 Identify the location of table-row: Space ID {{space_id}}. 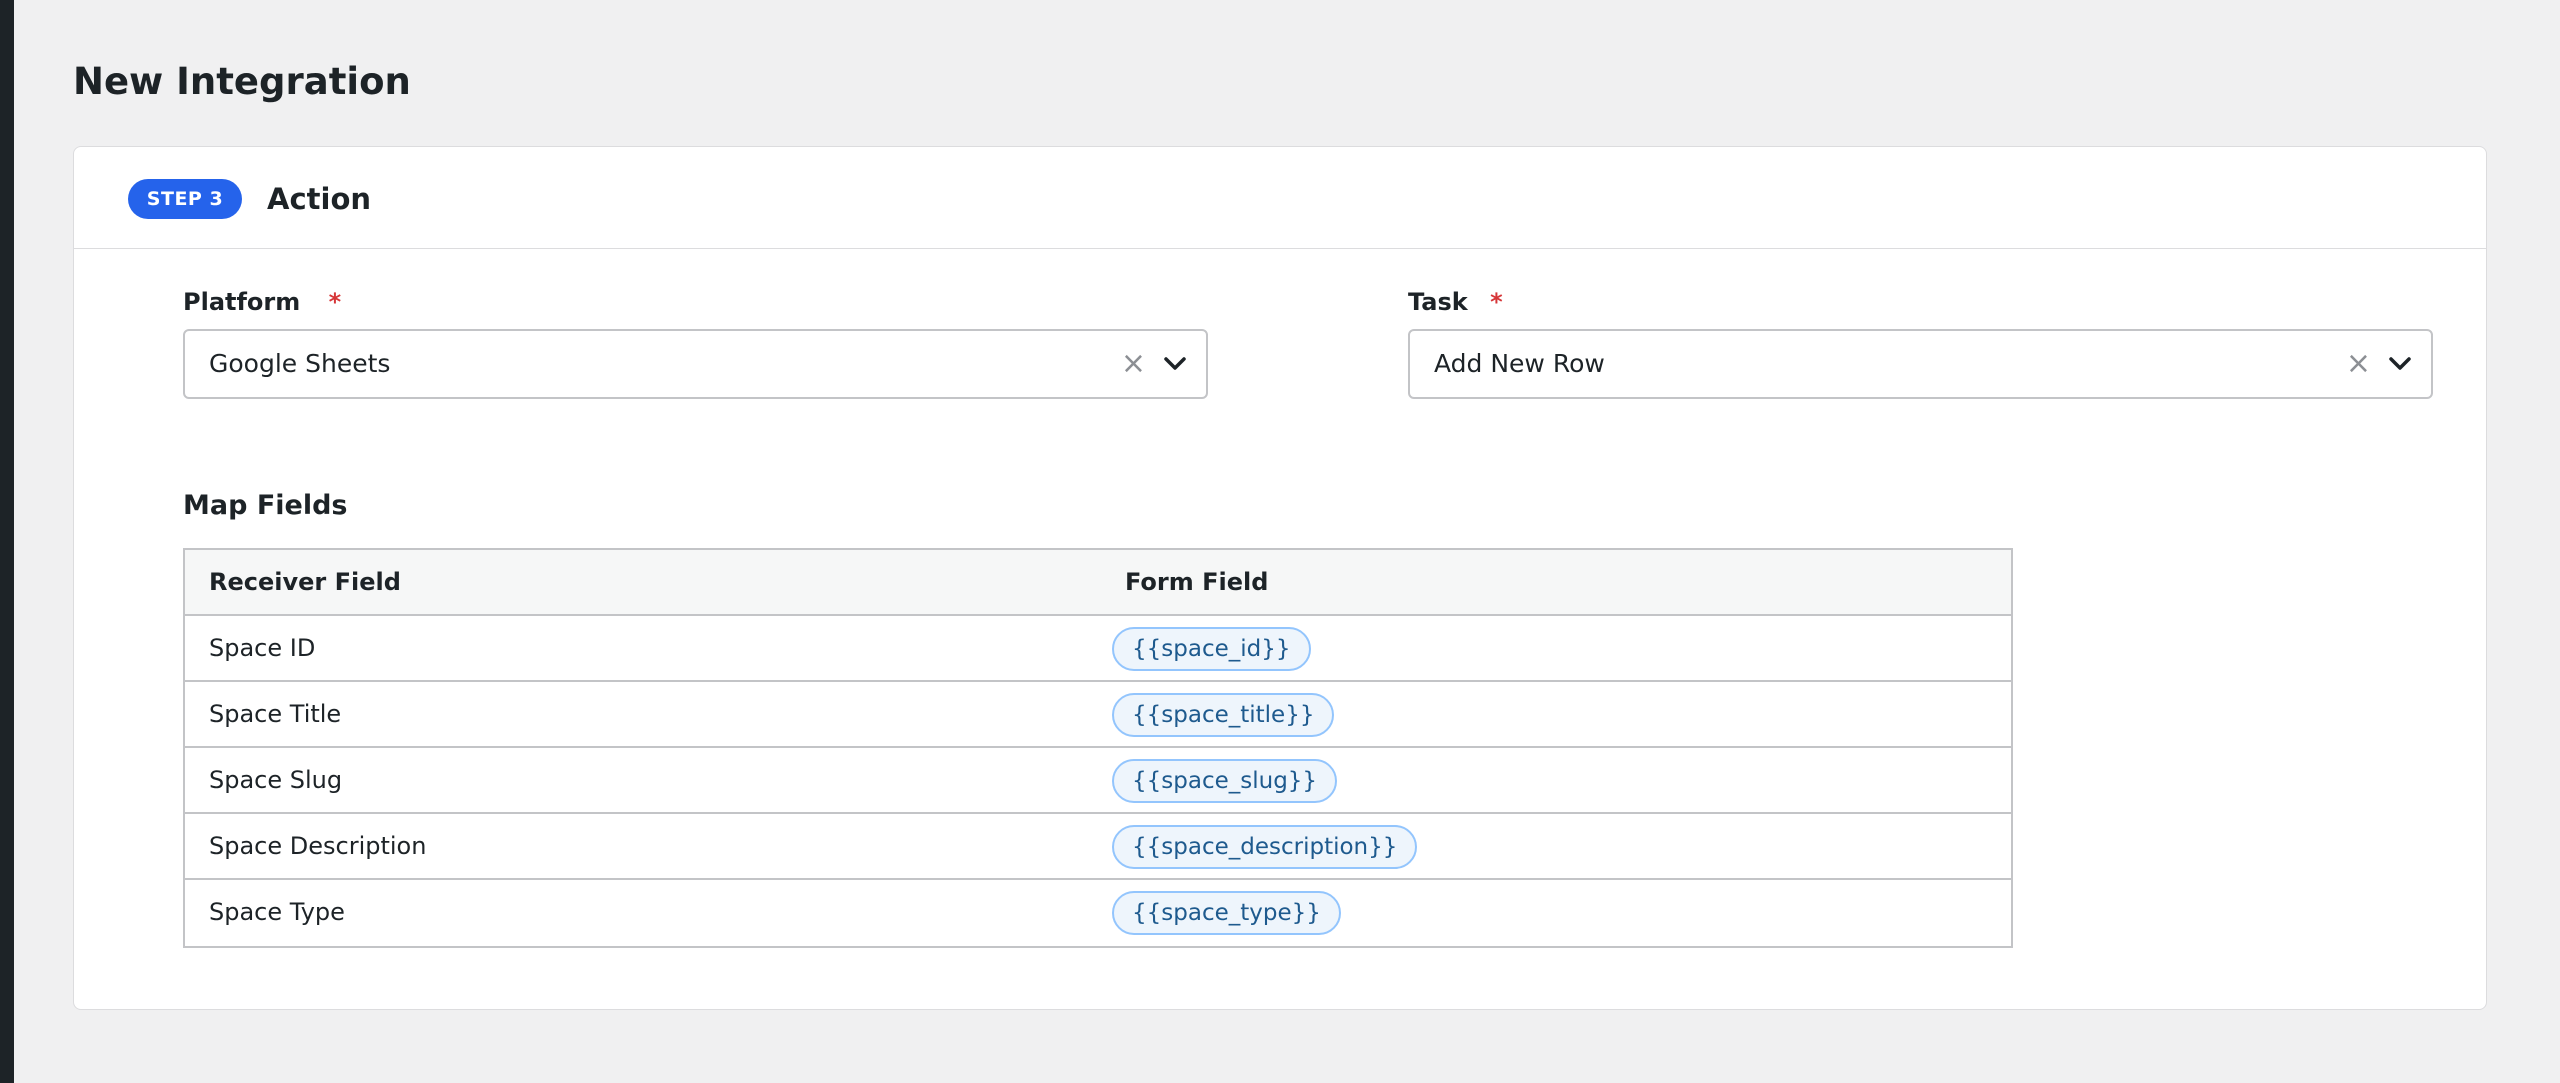
(1098, 649).